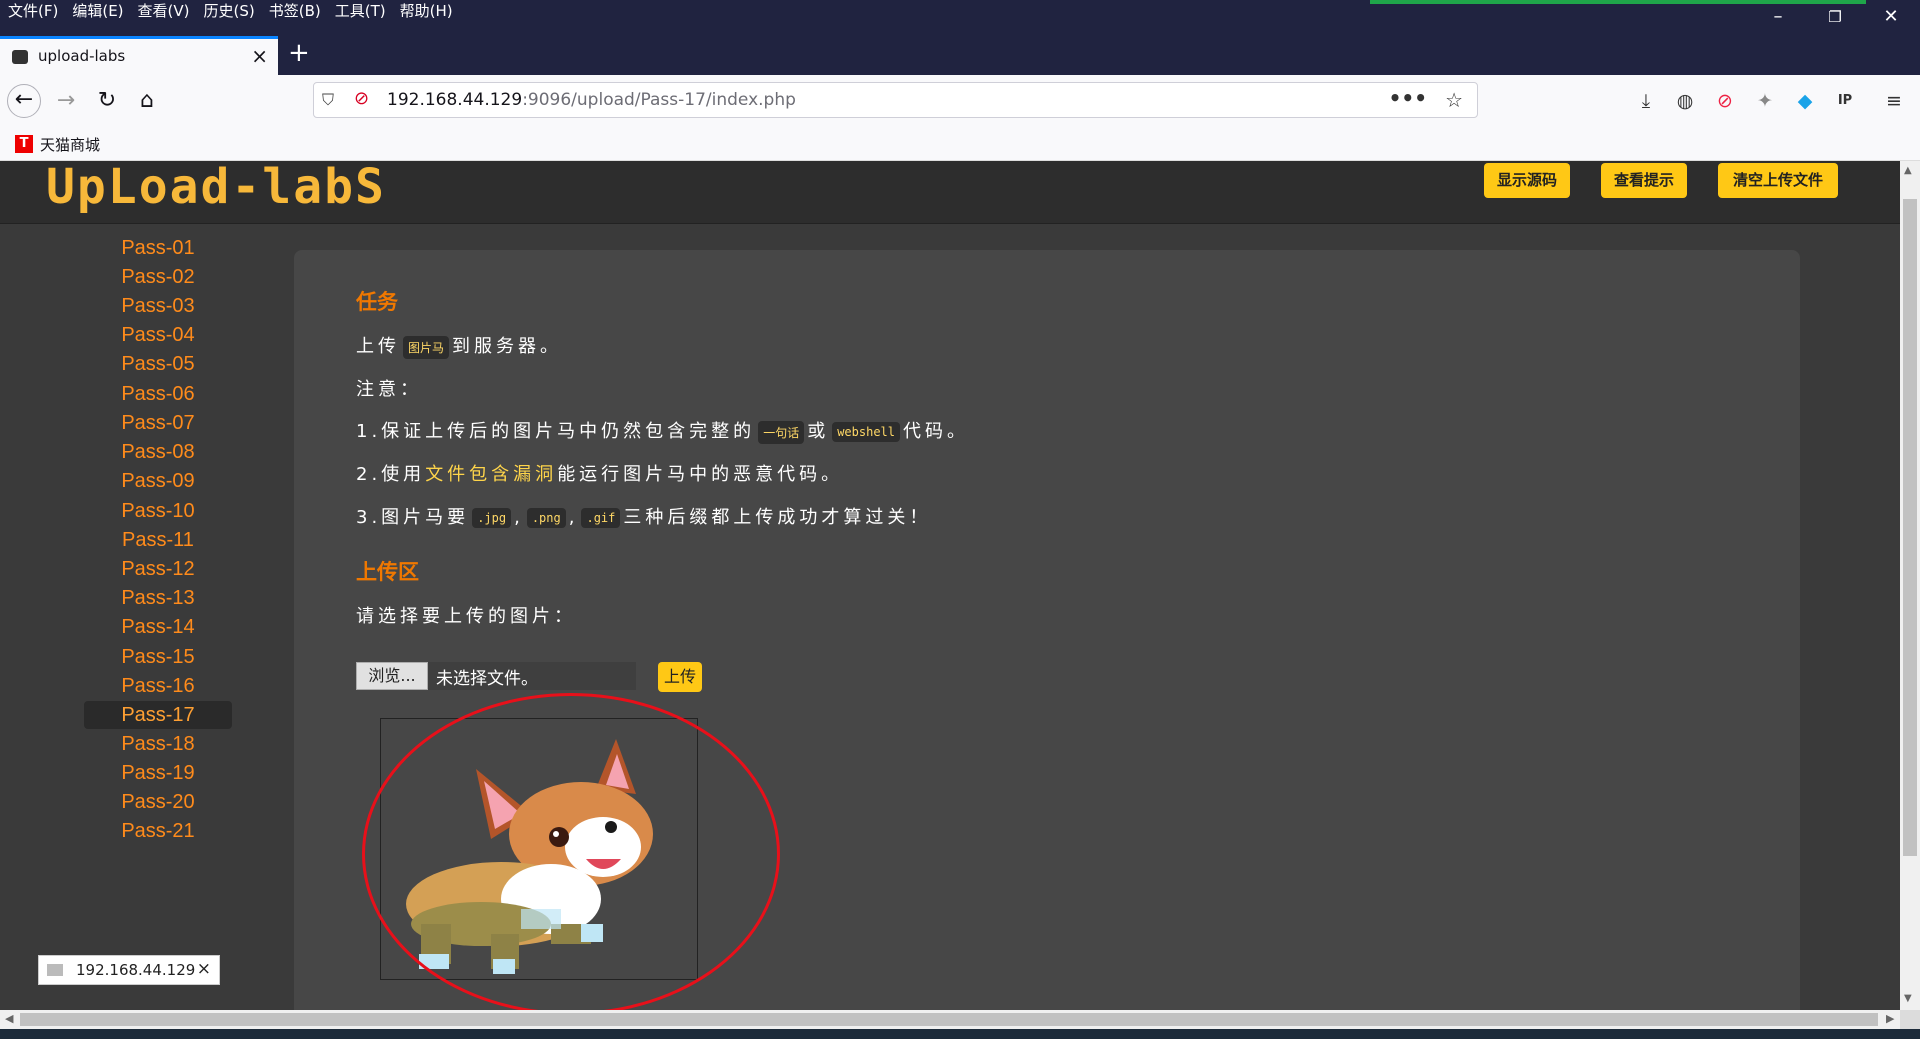 This screenshot has width=1920, height=1039. Describe the element at coordinates (466, 616) in the screenshot. I see `upload-prompt: 请选择要上传的图片：` at that location.